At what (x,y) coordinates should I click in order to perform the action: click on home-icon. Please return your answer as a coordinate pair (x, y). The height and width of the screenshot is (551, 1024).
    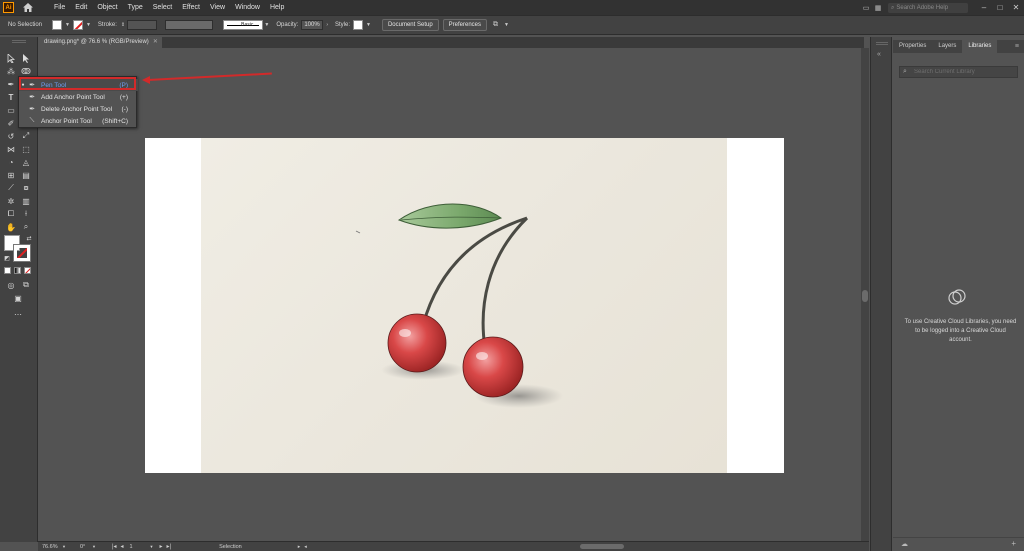
    Looking at the image, I should click on (28, 8).